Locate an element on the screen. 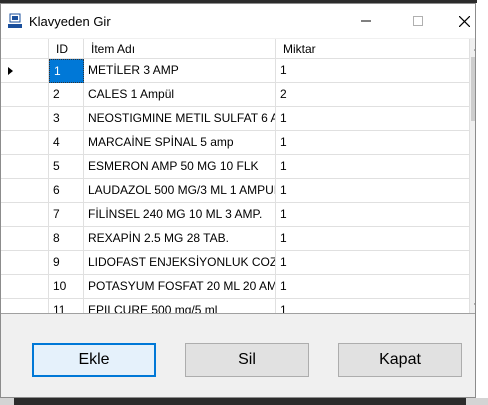 The height and width of the screenshot is (405, 488). table-row: 10 POTASYUM FOSFAT 20 ML 20 AM... 1 is located at coordinates (235, 287).